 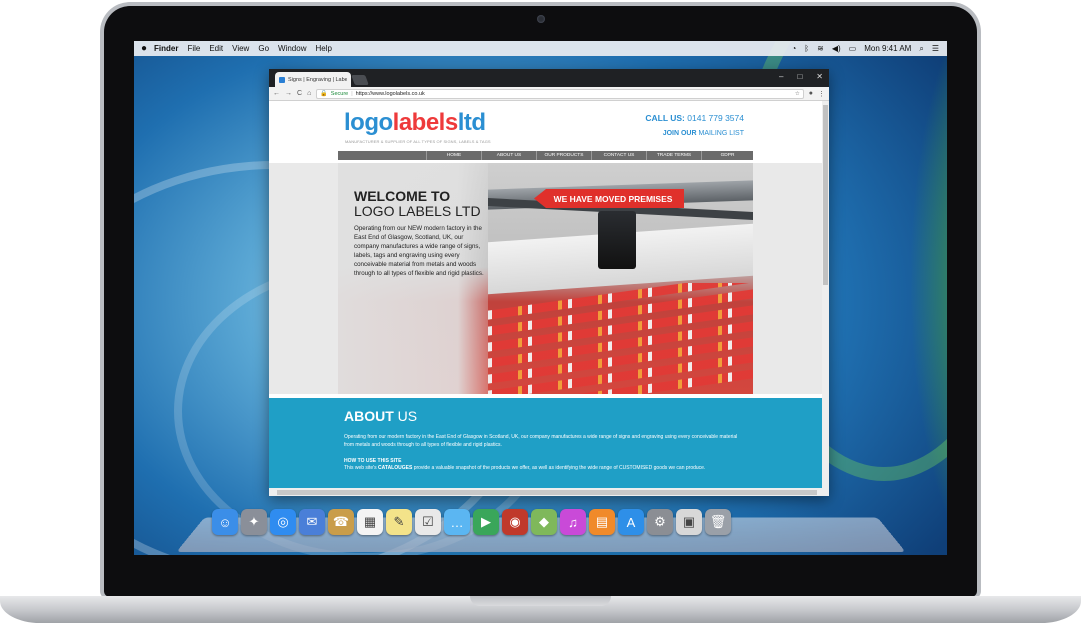 What do you see at coordinates (721, 133) in the screenshot?
I see `mailing-list-label: MAILING LIST` at bounding box center [721, 133].